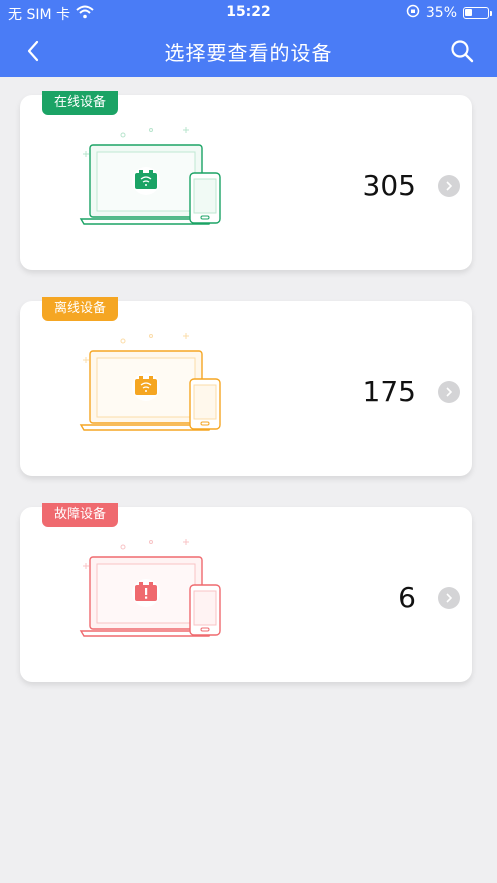 The height and width of the screenshot is (883, 497). I want to click on online-device-illustration, so click(150, 176).